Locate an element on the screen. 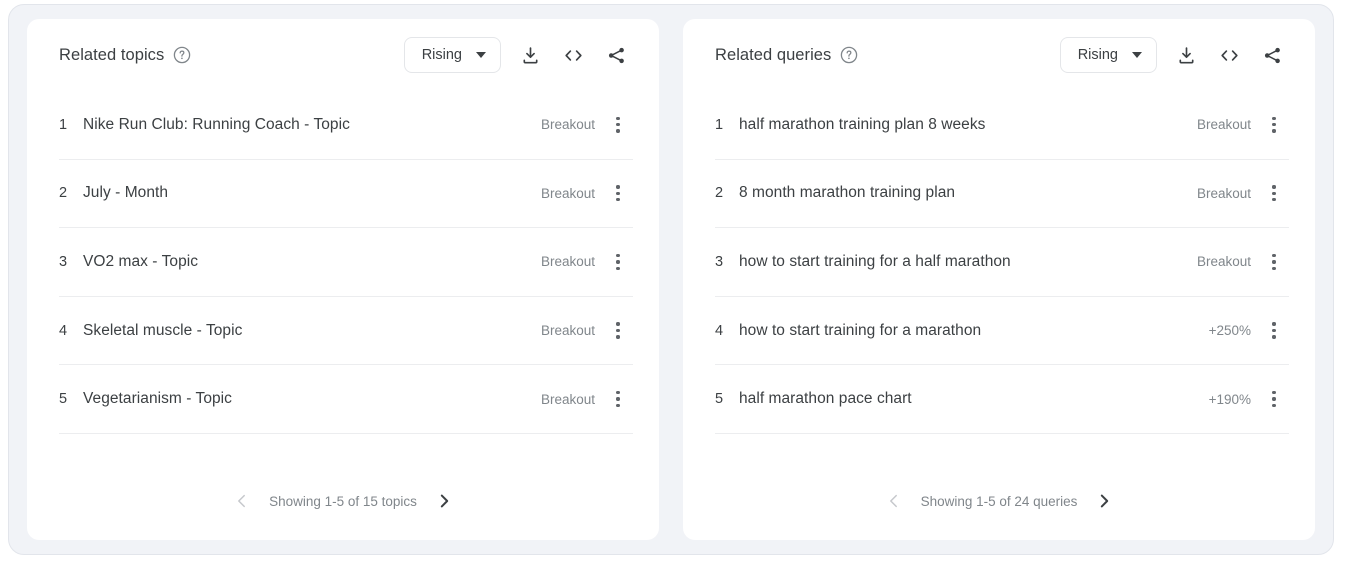  row-value: +250% is located at coordinates (1229, 331).